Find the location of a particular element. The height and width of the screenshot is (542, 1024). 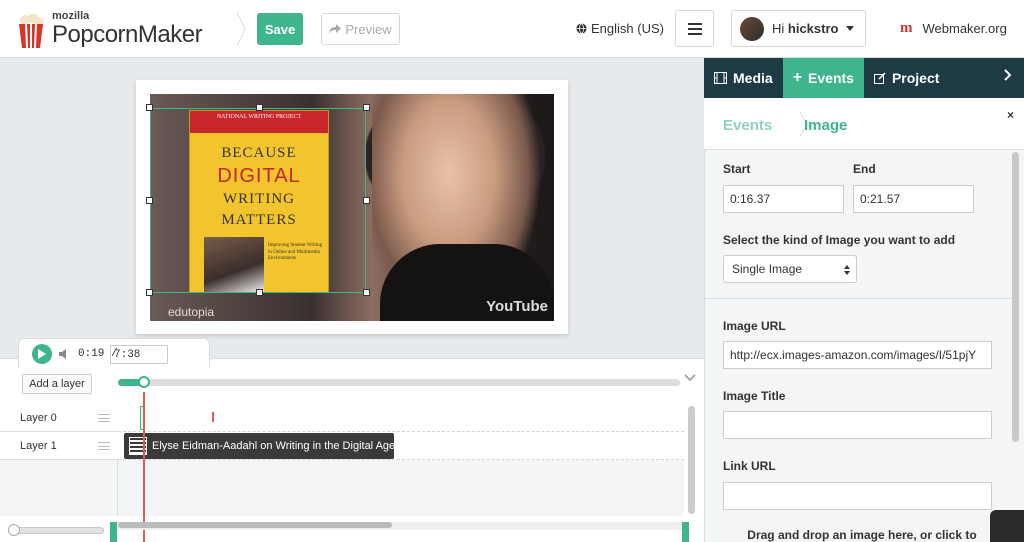

user-menu-button: Hi hickstro is located at coordinates (798, 28).